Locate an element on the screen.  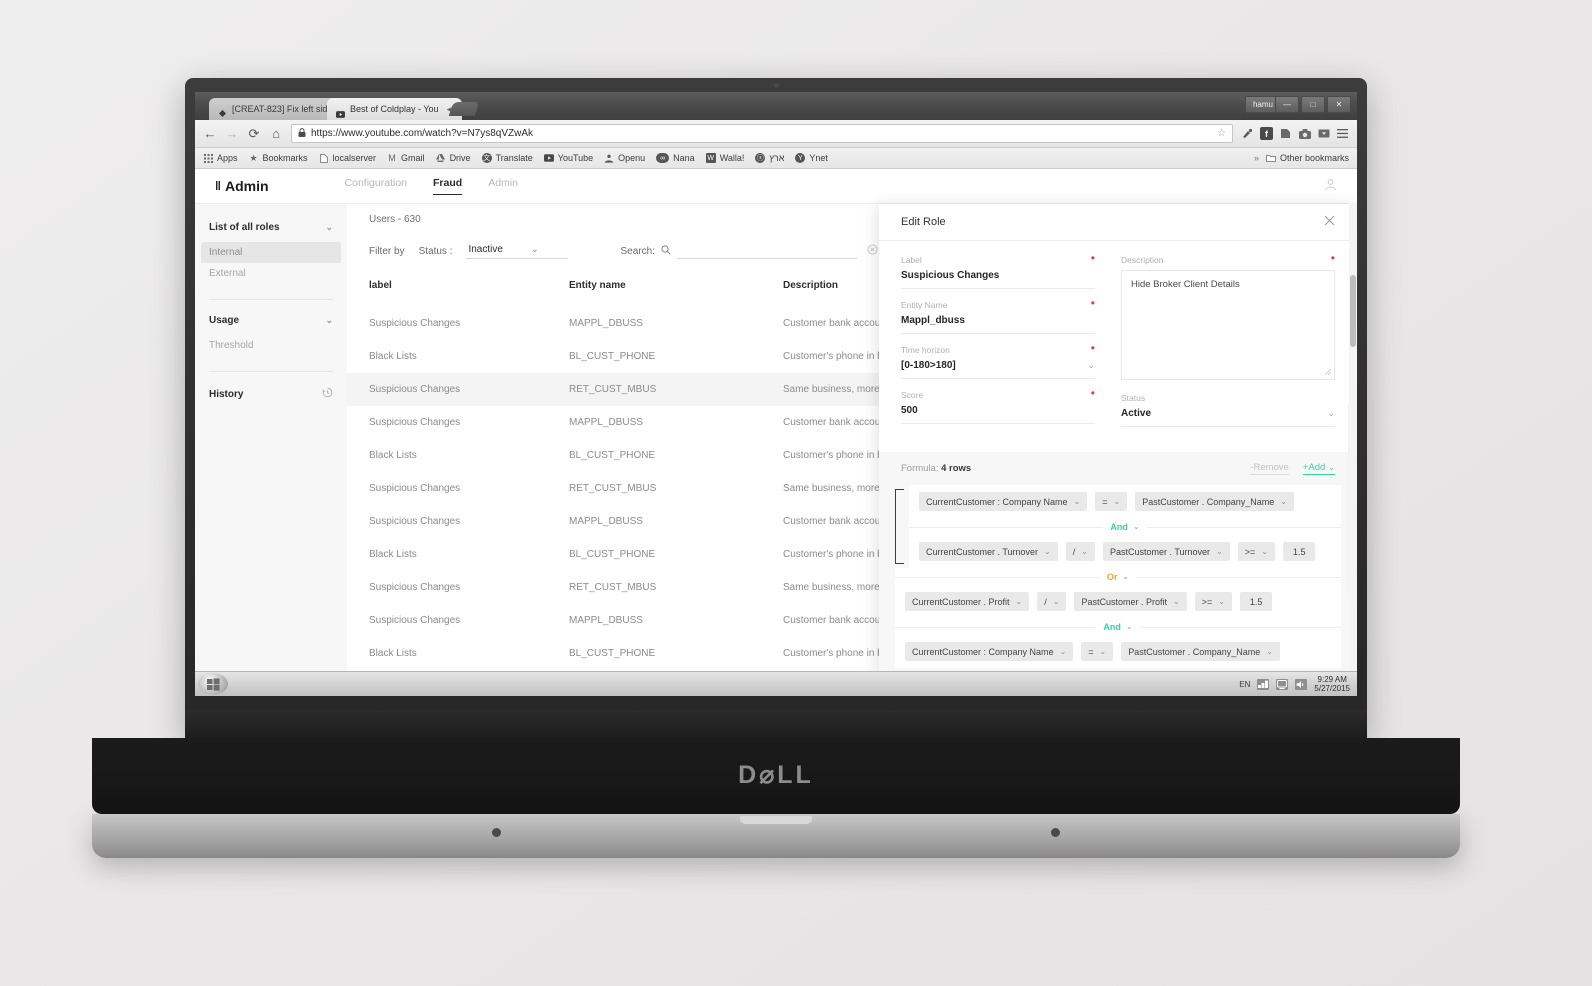
entity-name-input: Mappl_dbuss is located at coordinates (998, 324).